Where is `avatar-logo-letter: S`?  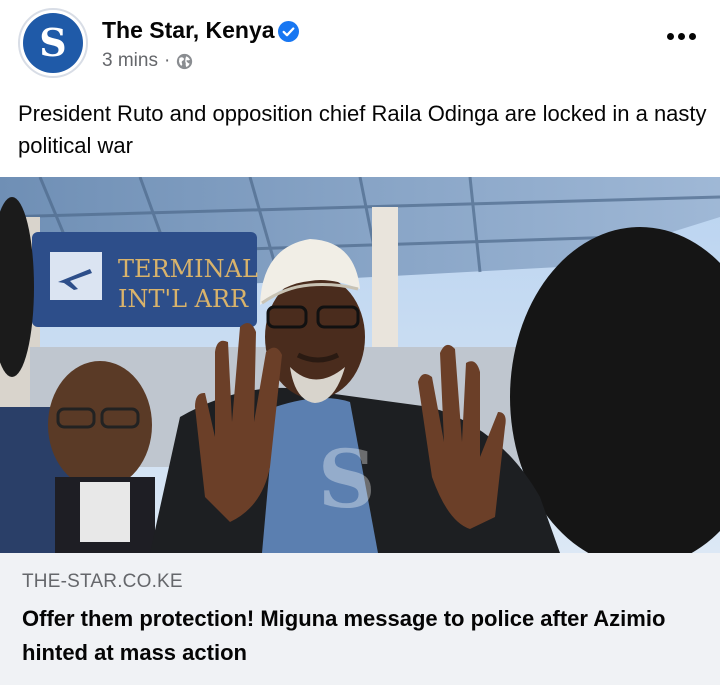
avatar-logo-letter: S is located at coordinates (53, 42).